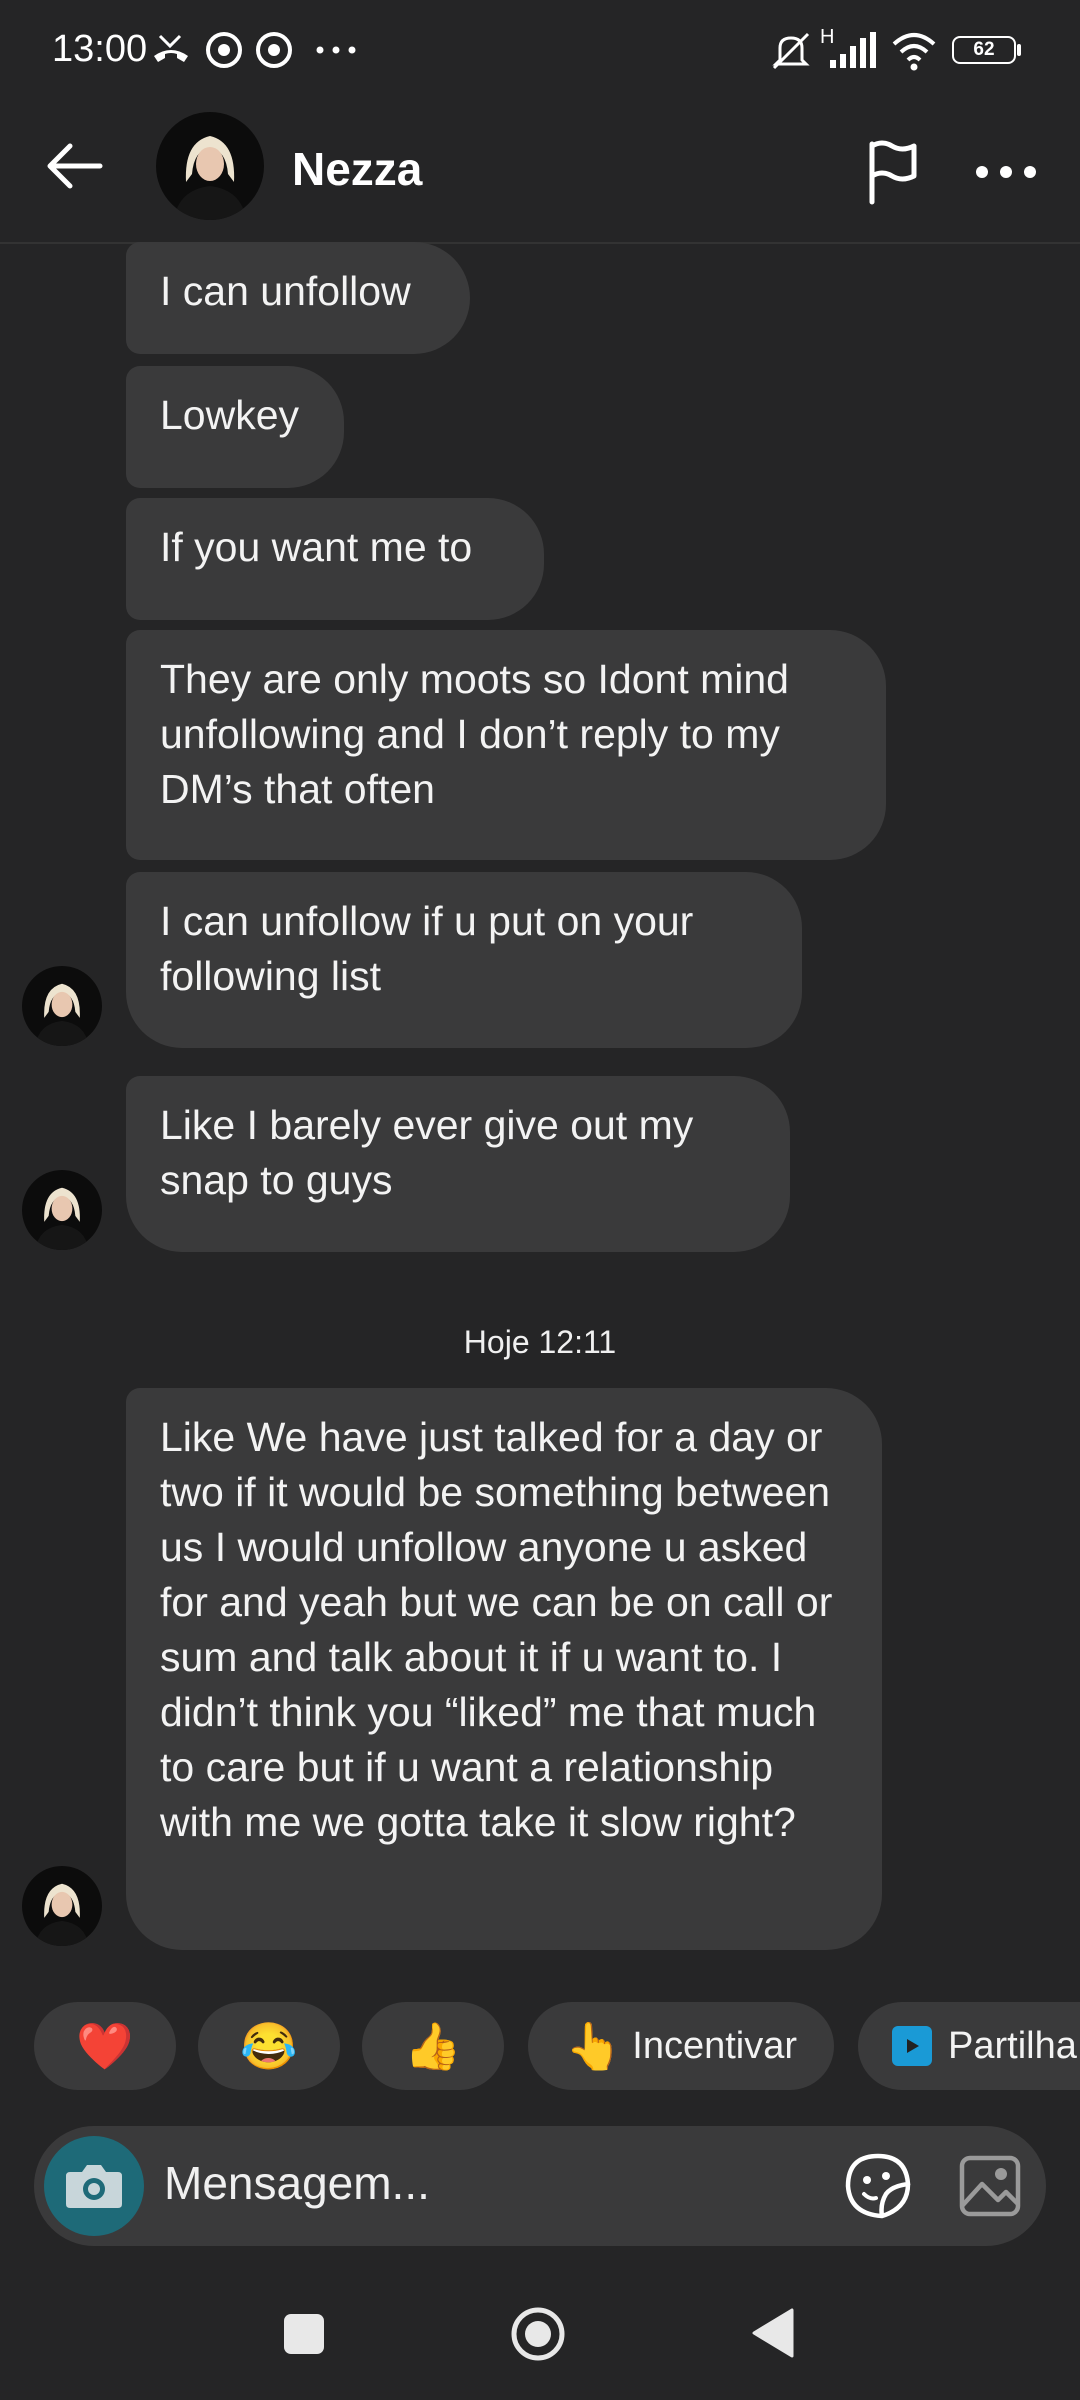  Describe the element at coordinates (357, 169) in the screenshot. I see `contact-name: Nezza` at that location.